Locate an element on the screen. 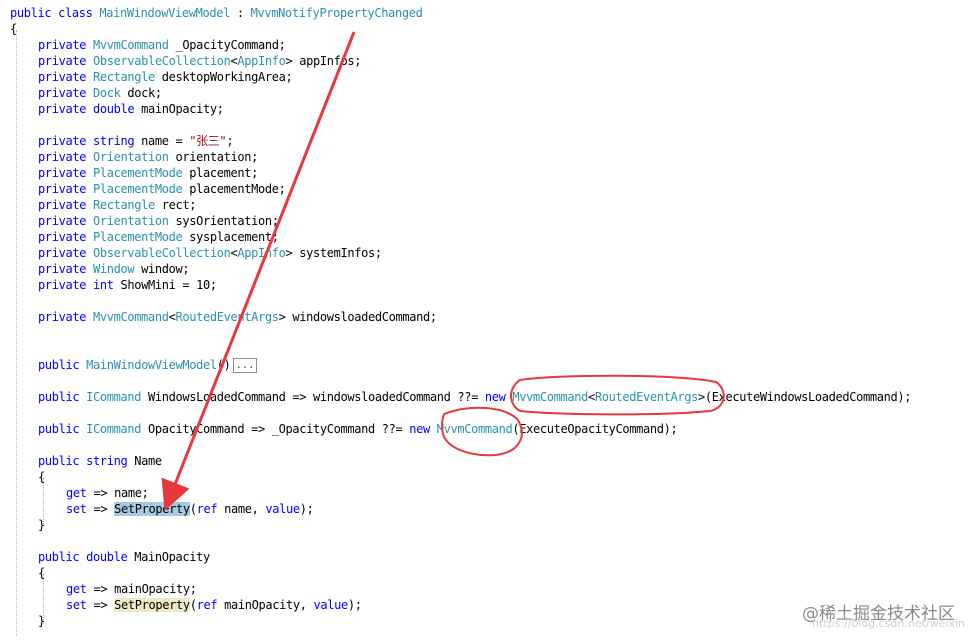  code-line: private Rectangle desktopWorkingArea; is located at coordinates (165, 77).